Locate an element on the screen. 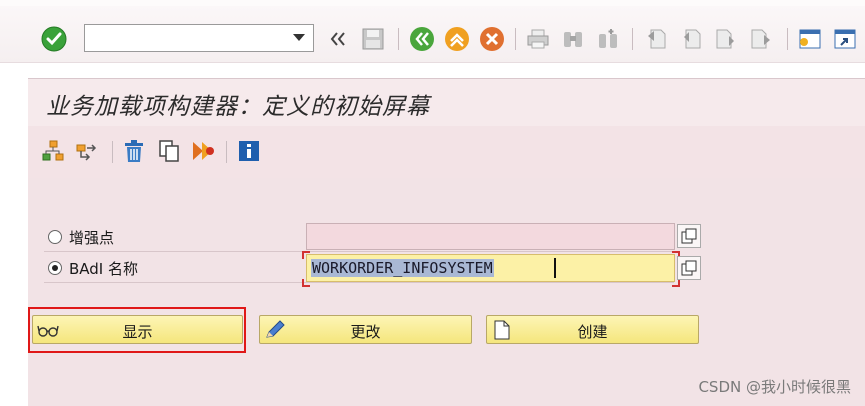 This screenshot has width=865, height=406. where-used-button is located at coordinates (204, 151).